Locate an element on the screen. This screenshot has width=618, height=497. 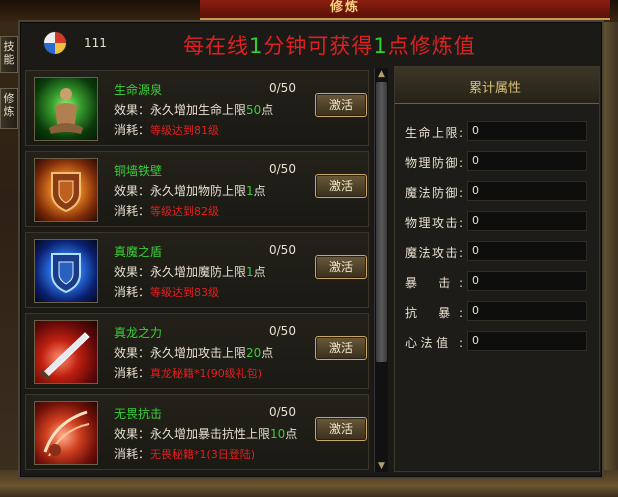
stat-row-crit-resist: 抗 暴: 0 is located at coordinates (497, 312).